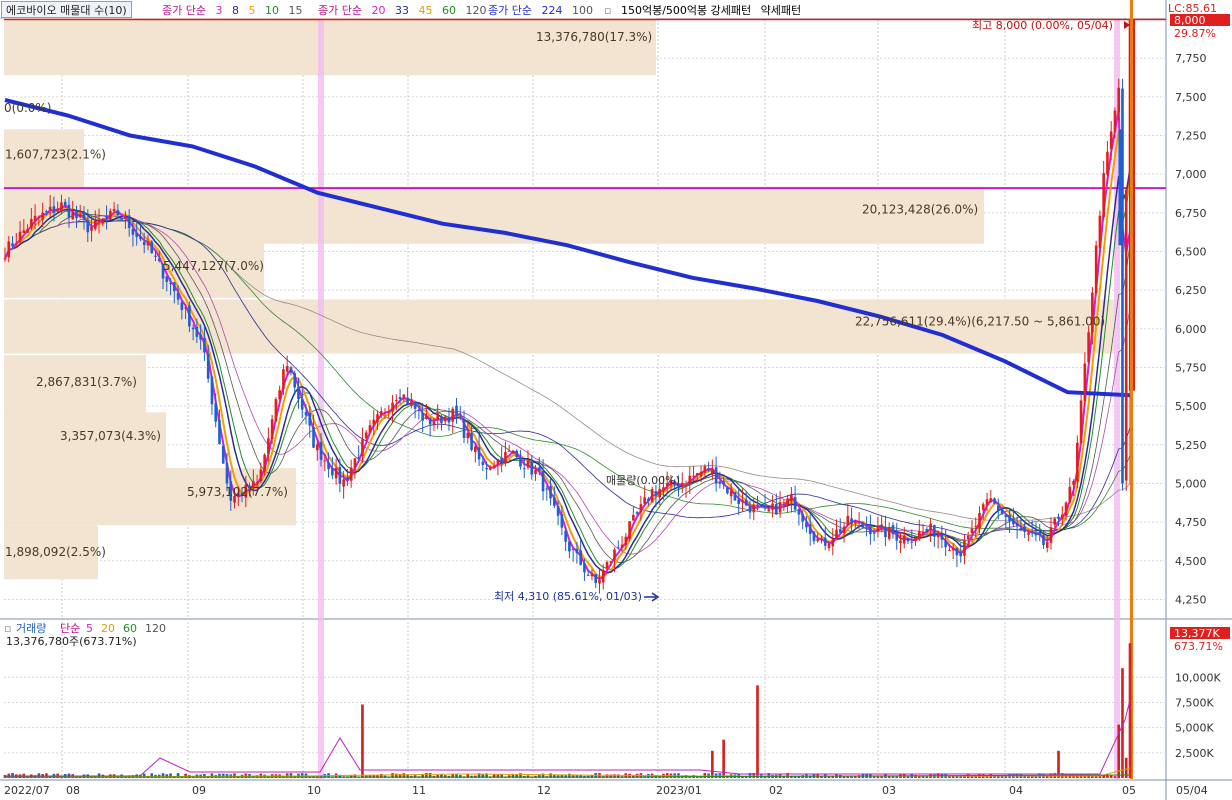 This screenshot has width=1232, height=800. I want to click on x-tick-label: 04, so click(1016, 790).